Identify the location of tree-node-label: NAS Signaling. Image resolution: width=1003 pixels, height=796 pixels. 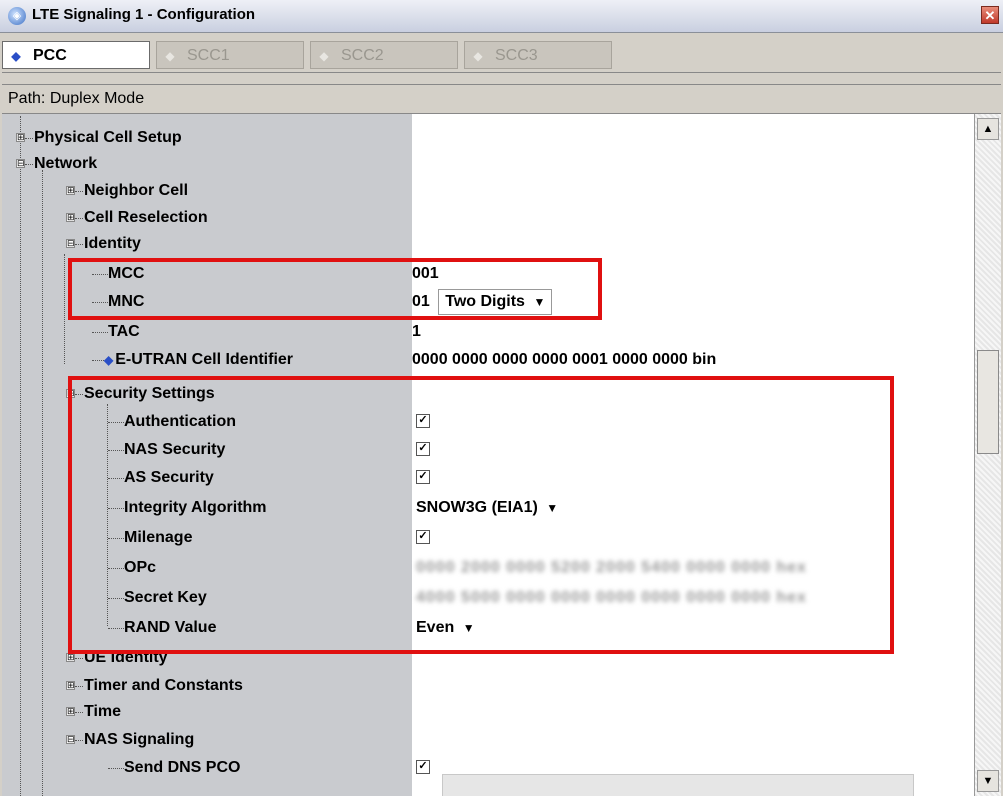
(139, 739).